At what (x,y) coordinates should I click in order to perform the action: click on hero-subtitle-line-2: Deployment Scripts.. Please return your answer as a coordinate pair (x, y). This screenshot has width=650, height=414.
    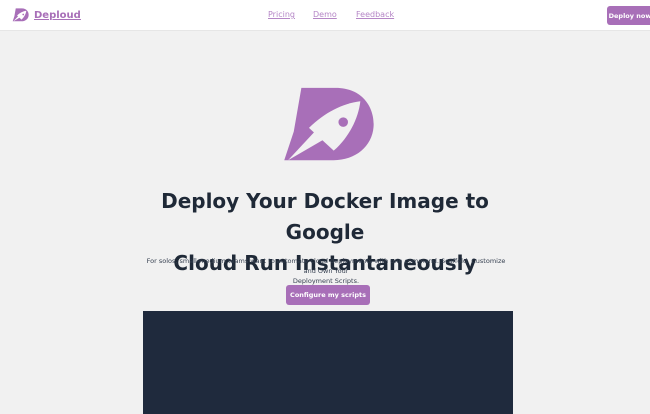
    Looking at the image, I should click on (326, 281).